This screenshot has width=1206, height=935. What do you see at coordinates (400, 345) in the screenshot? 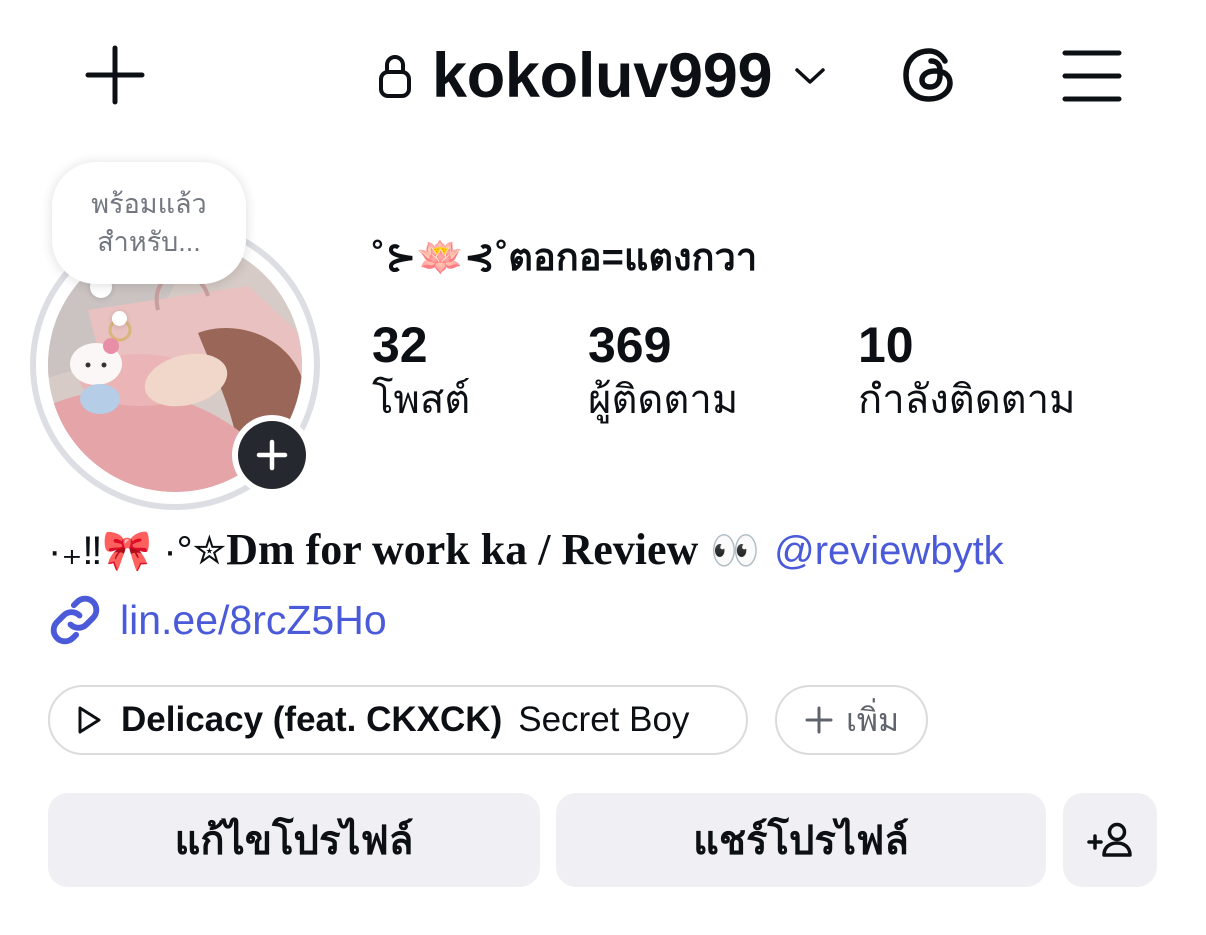
I see `stat-value: 32` at bounding box center [400, 345].